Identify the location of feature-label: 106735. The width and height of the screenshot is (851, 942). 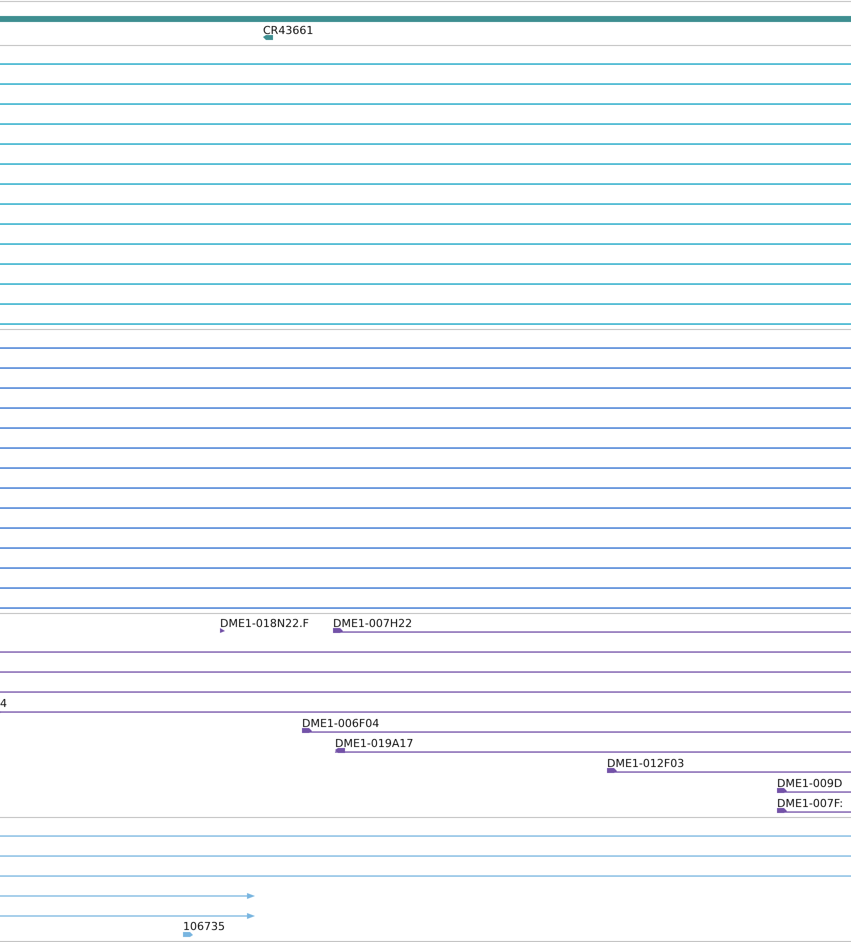
(204, 926).